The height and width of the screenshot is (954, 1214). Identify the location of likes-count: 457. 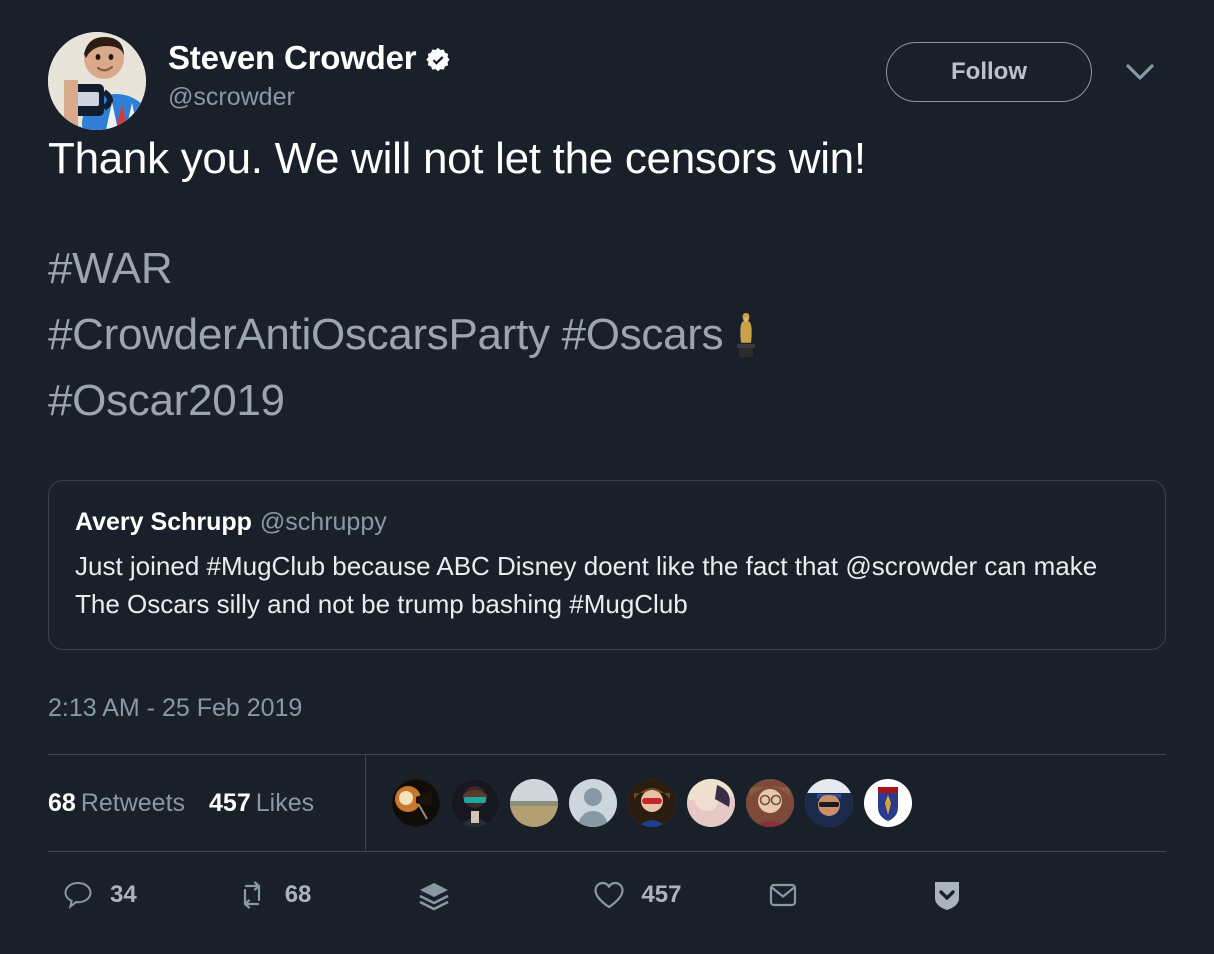
(230, 802).